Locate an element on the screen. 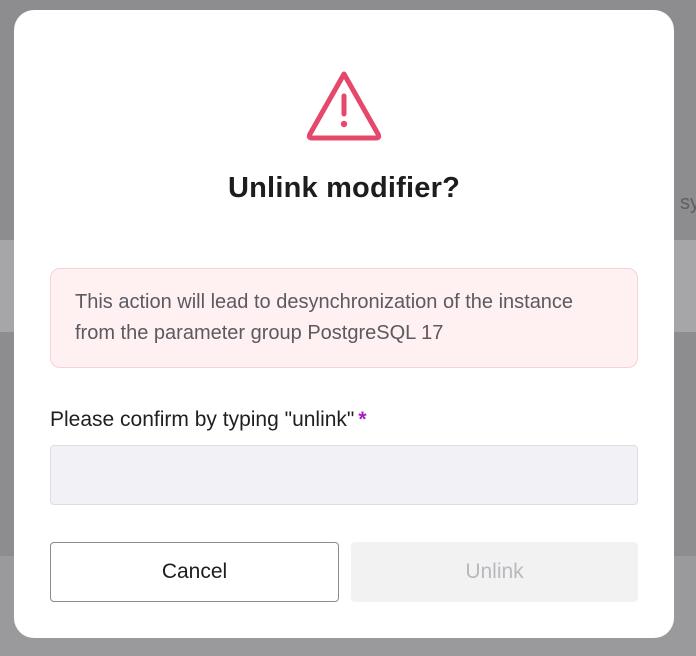 Image resolution: width=696 pixels, height=656 pixels. cancel-button: Cancel is located at coordinates (194, 572).